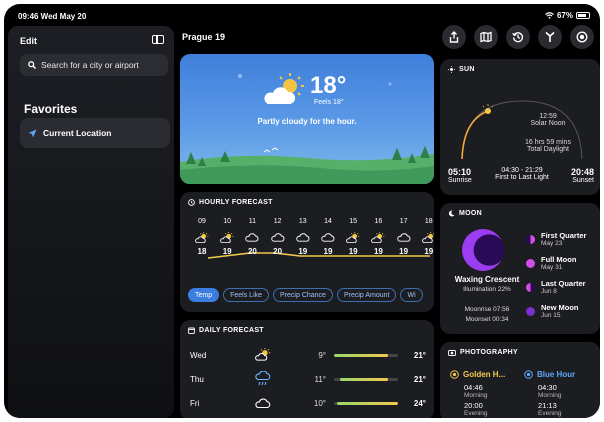 The image size is (604, 422). I want to click on first-last-light: 04:30 - 21:29 First to Last Light, so click(522, 174).